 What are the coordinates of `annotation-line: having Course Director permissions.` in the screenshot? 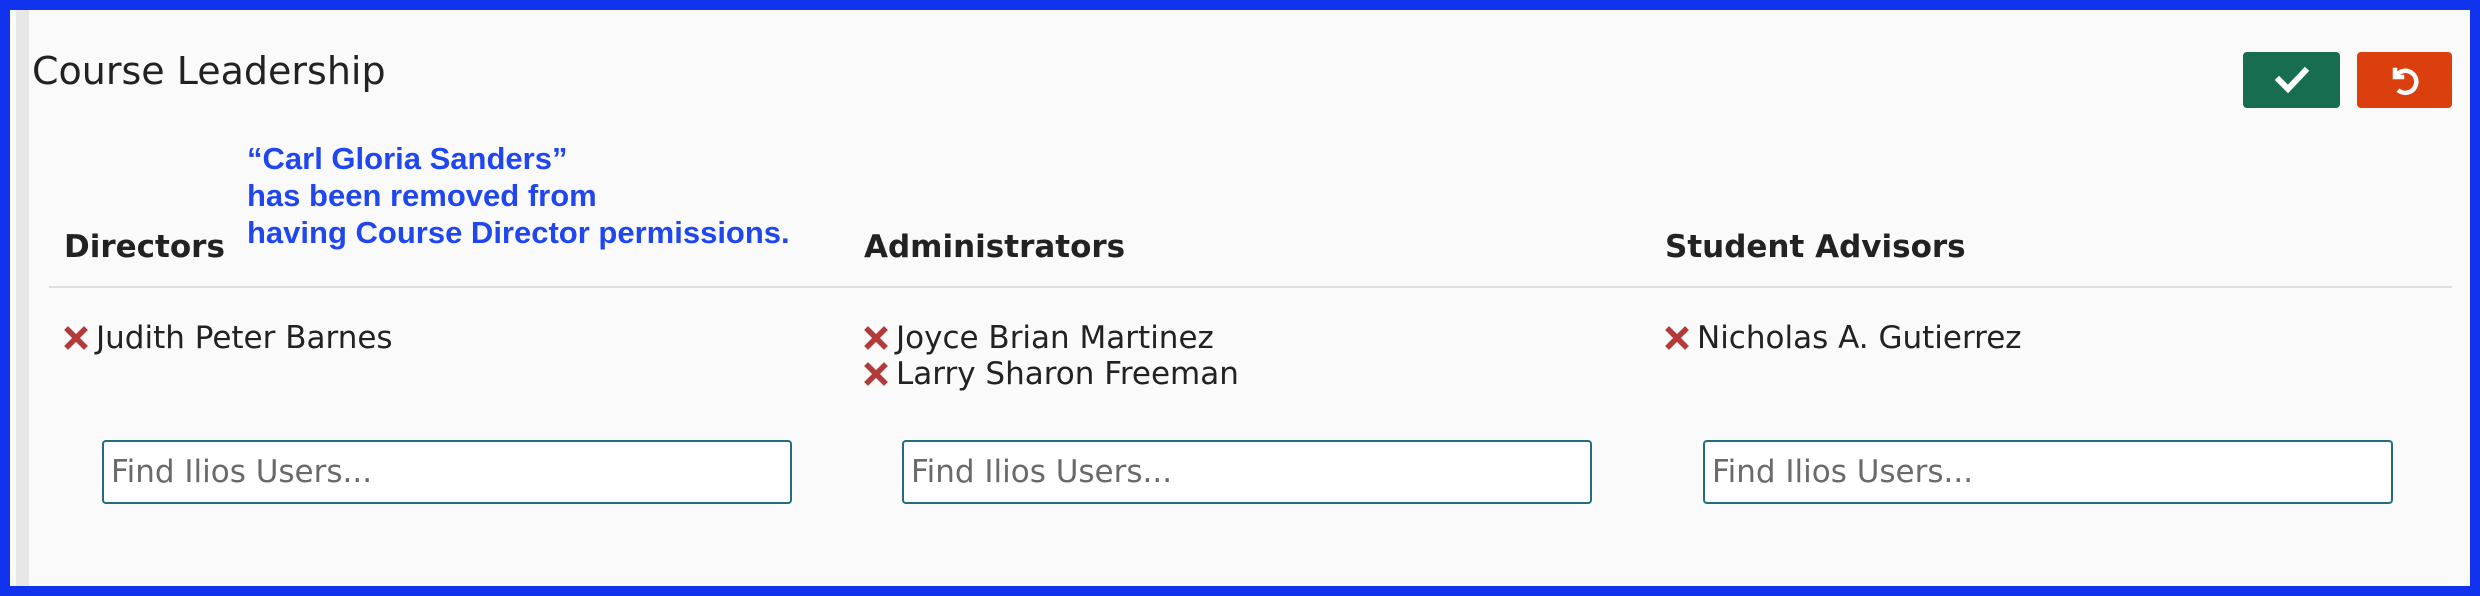 It's located at (518, 232).